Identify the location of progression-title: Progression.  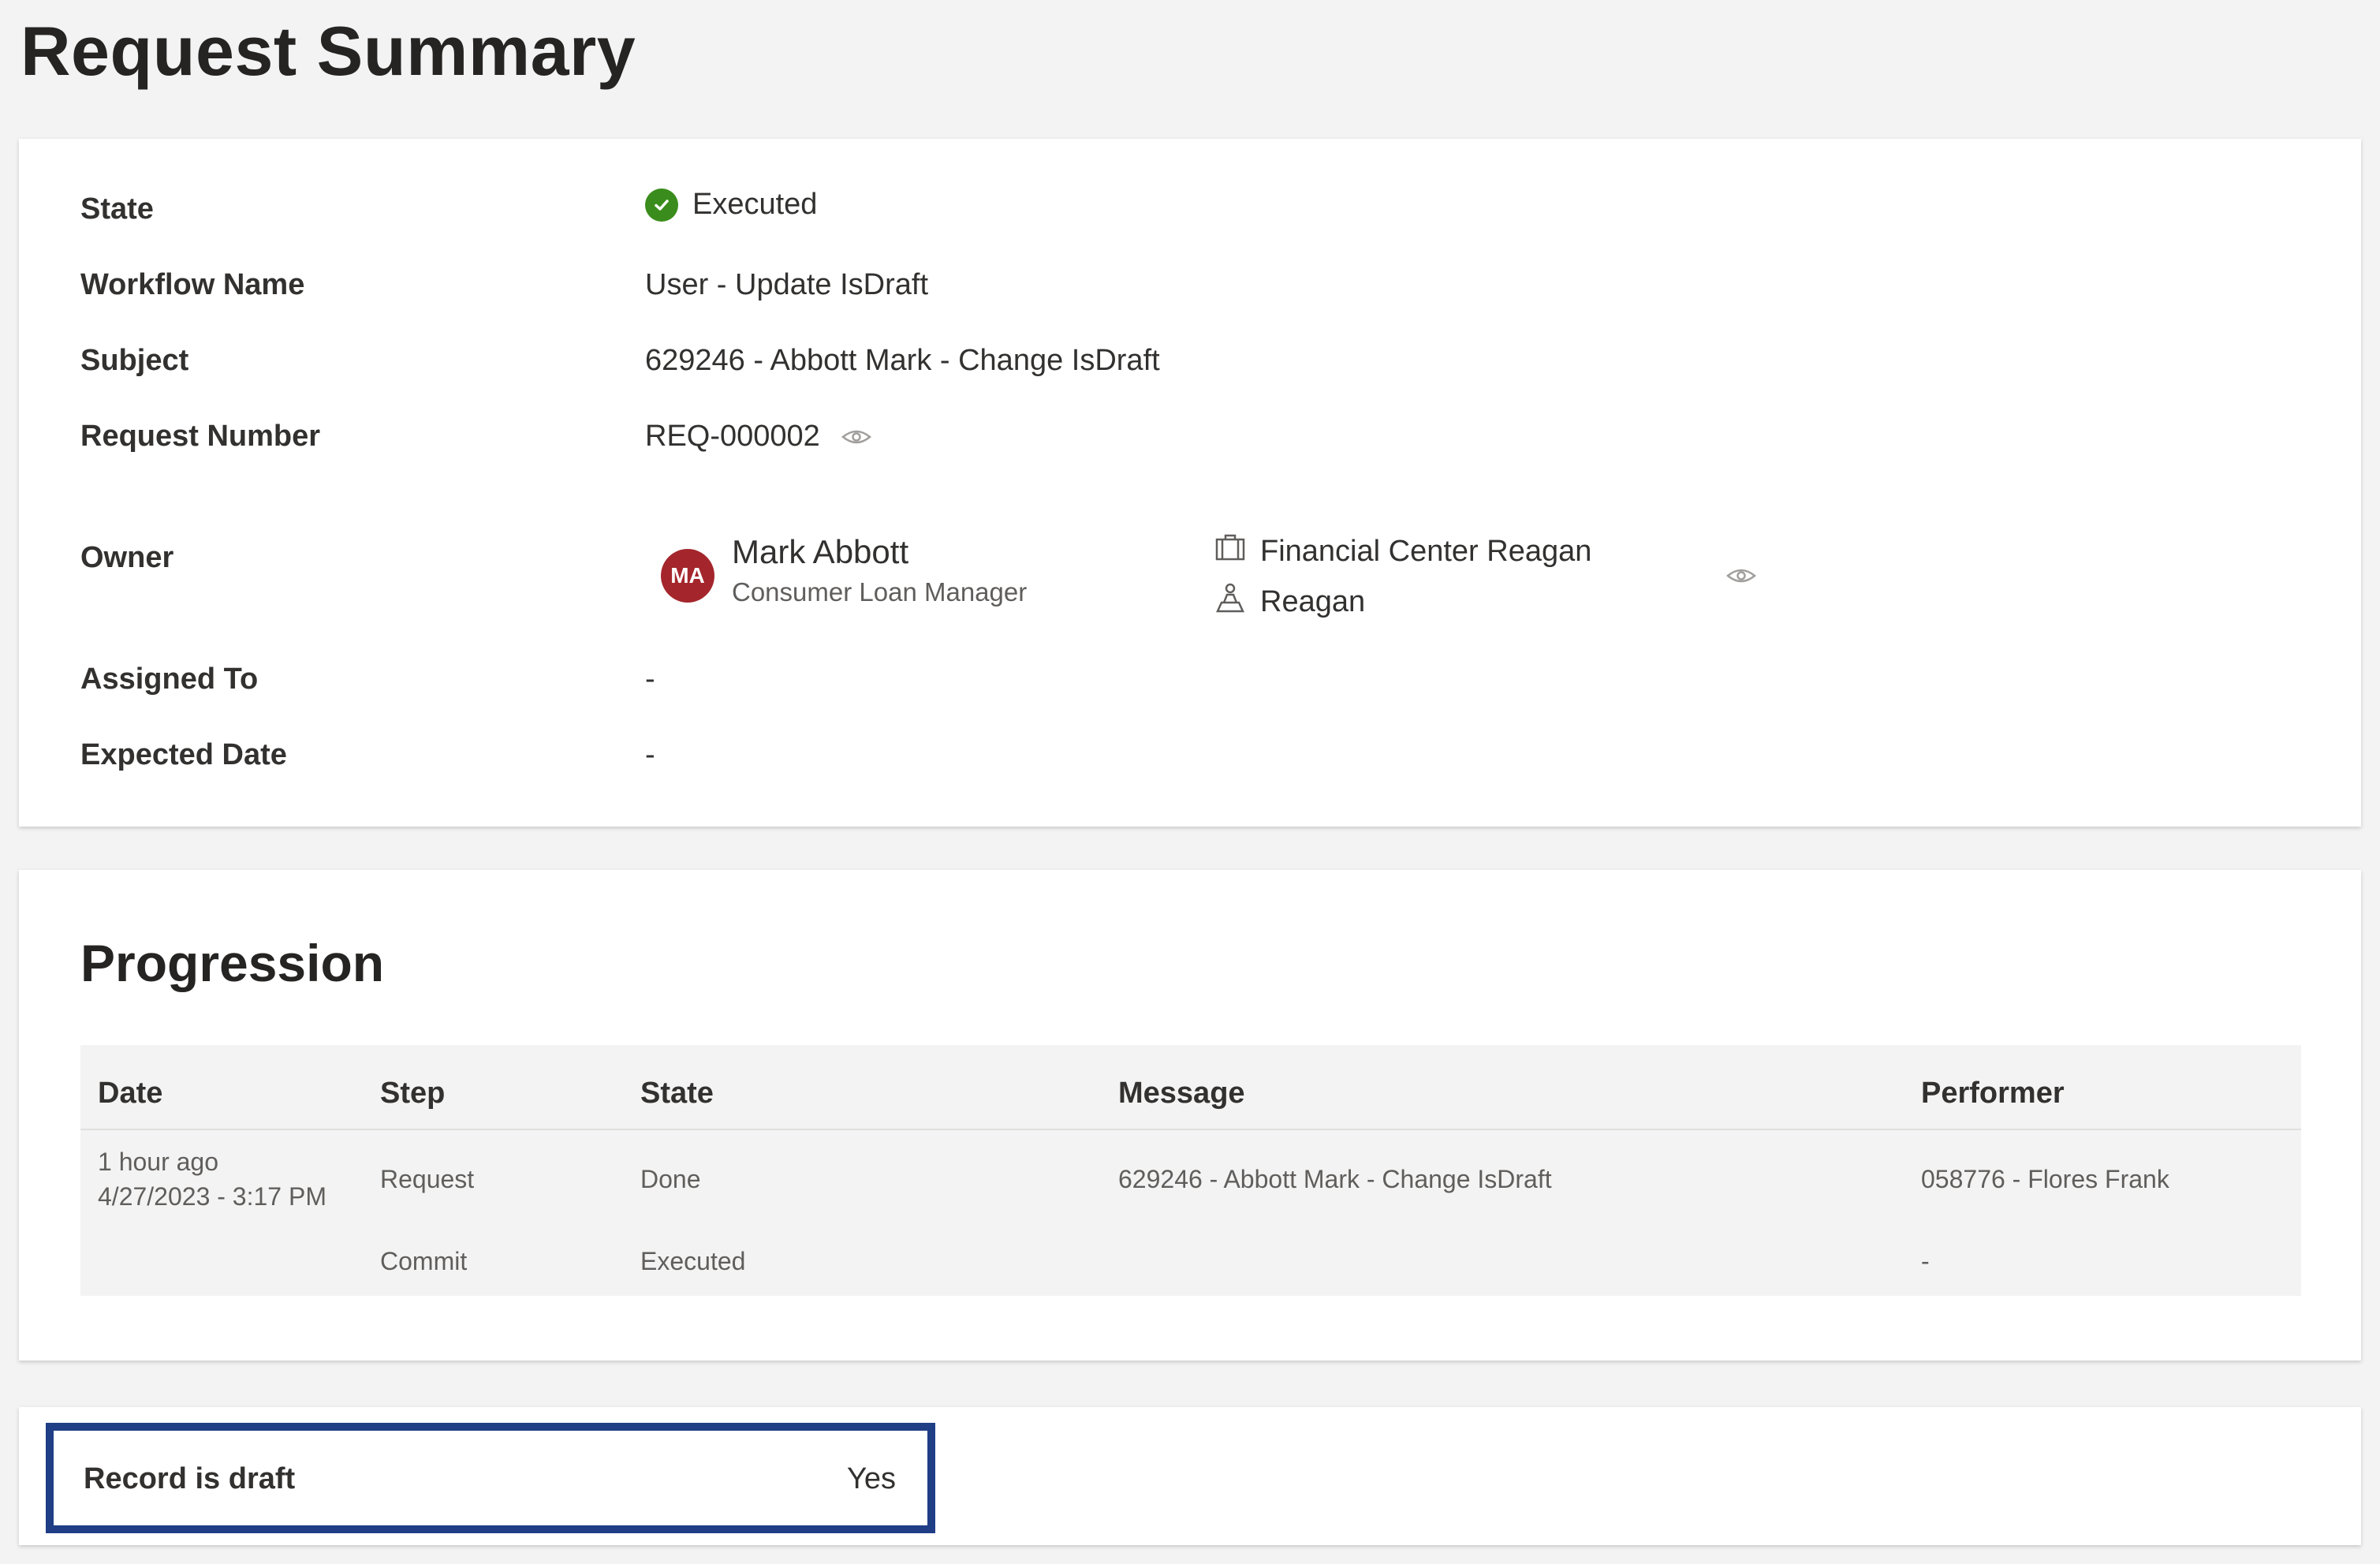
(232, 963).